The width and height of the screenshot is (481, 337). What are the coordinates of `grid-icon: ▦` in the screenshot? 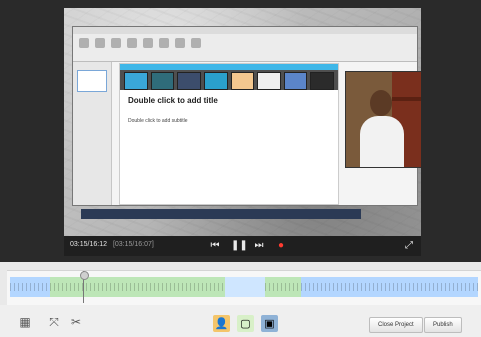 It's located at (25, 322).